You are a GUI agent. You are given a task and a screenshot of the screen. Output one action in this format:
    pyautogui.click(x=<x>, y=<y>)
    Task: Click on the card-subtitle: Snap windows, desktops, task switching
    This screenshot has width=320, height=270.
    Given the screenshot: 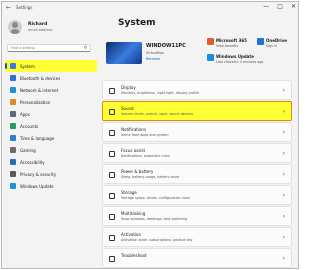 What is the action you would take?
    pyautogui.click(x=154, y=219)
    